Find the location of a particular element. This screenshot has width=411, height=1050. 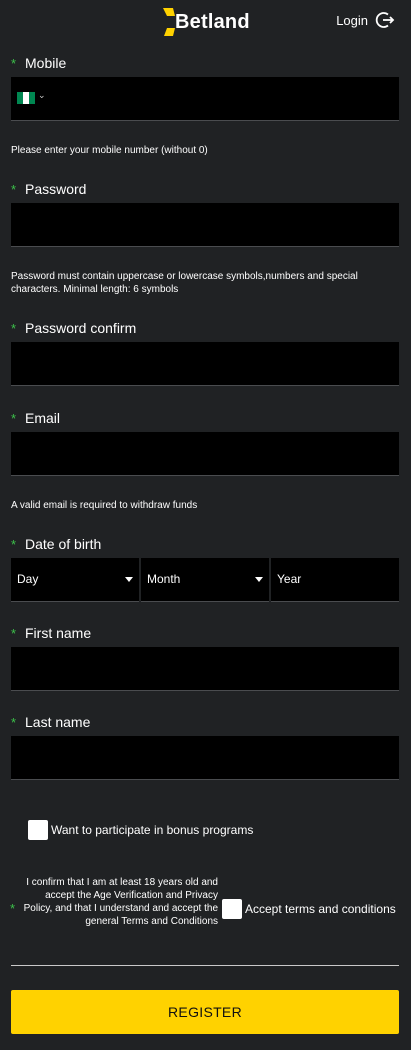

dob-label: * Date of birth is located at coordinates (56, 544).